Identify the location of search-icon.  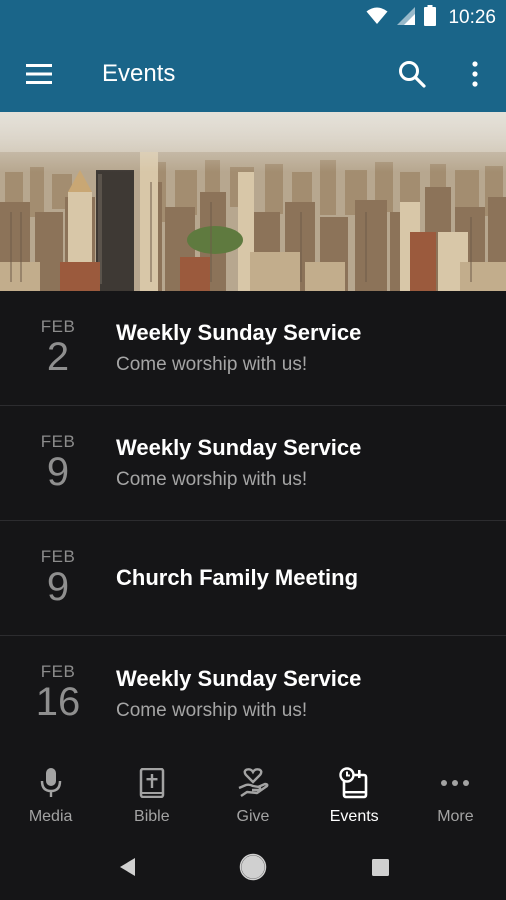
(412, 74).